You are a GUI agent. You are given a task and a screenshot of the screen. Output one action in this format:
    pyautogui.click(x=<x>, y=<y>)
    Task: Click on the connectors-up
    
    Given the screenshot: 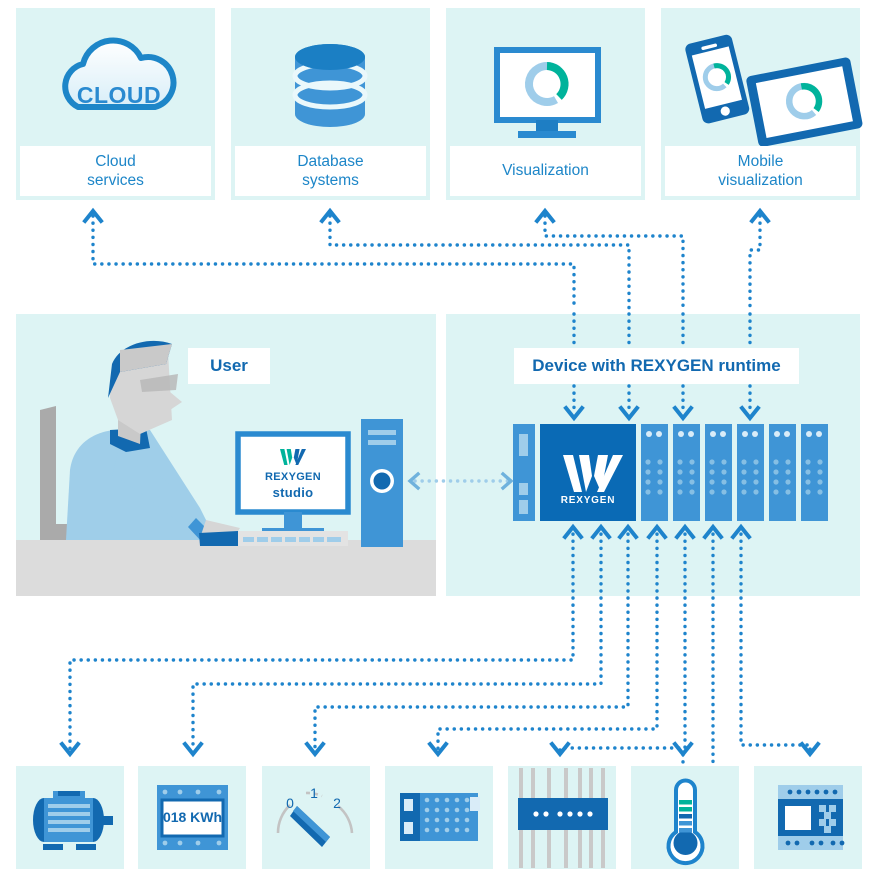 What is the action you would take?
    pyautogui.click(x=426, y=263)
    